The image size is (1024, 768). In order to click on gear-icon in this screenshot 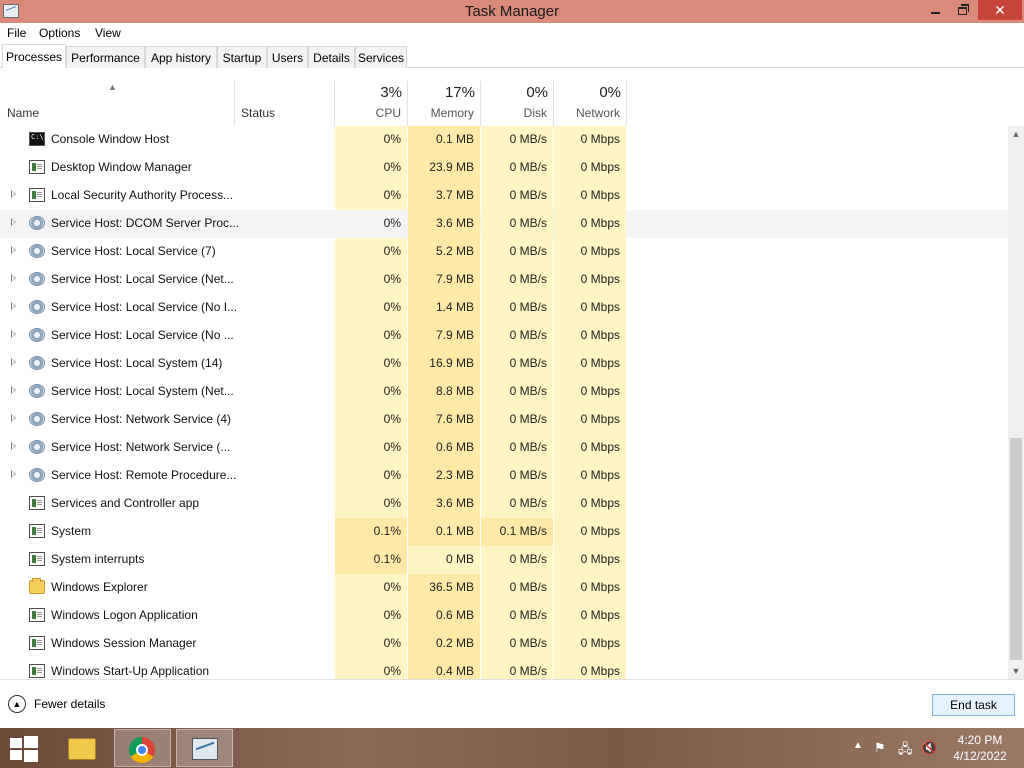, I will do `click(37, 391)`.